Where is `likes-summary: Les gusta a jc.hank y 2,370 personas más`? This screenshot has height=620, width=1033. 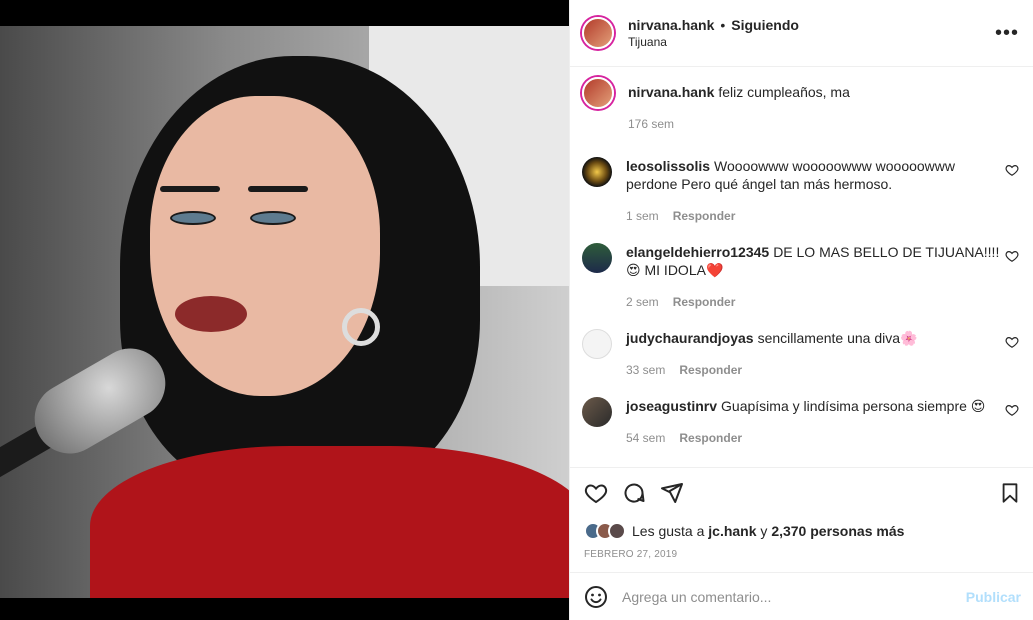
likes-summary: Les gusta a jc.hank y 2,370 personas más is located at coordinates (801, 531).